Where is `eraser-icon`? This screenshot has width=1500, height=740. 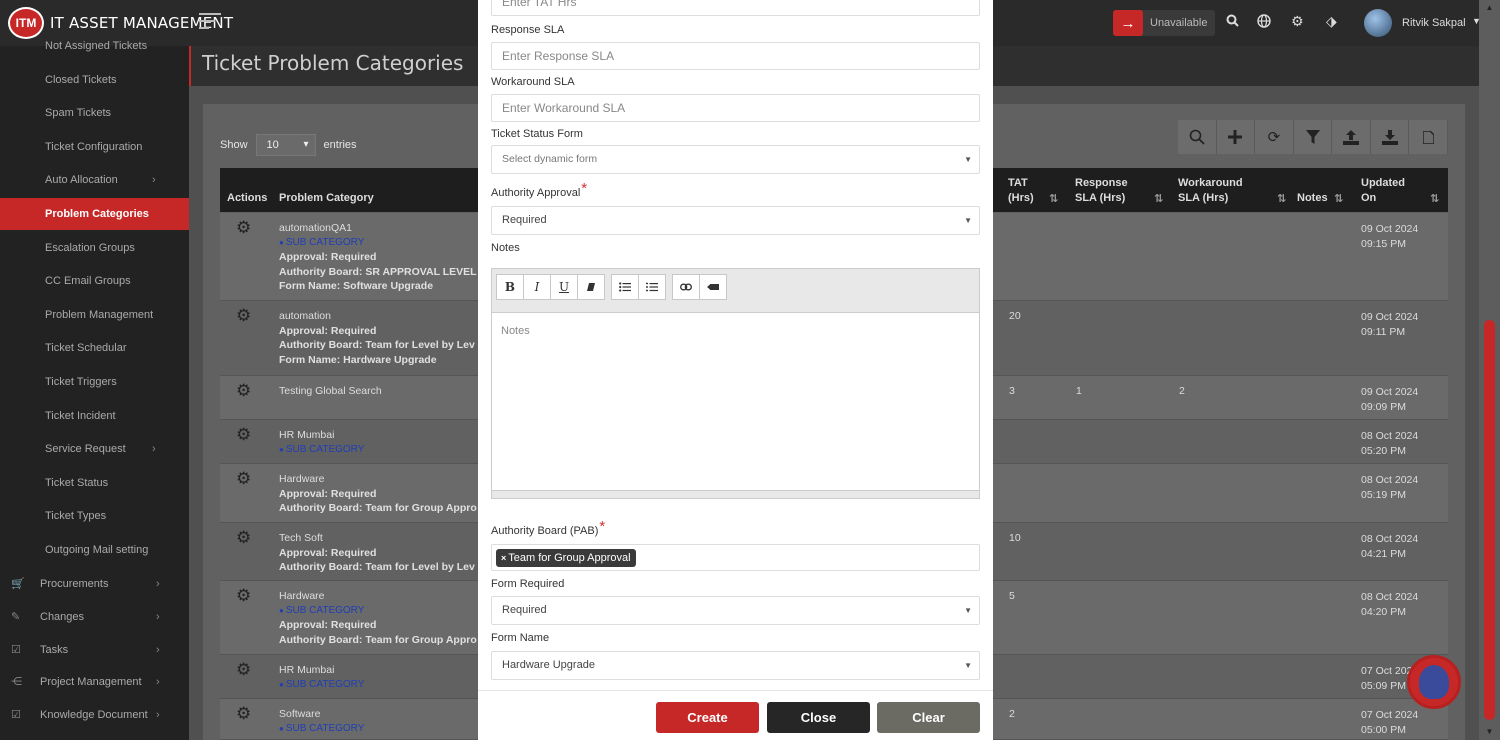 eraser-icon is located at coordinates (591, 287).